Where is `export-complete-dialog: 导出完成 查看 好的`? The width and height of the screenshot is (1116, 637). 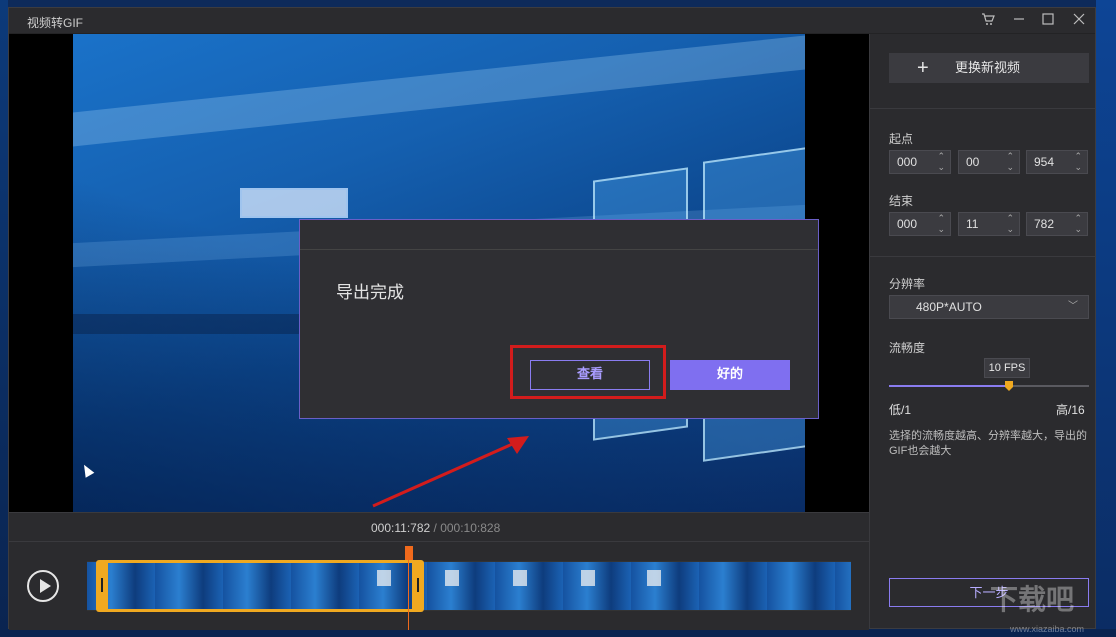 export-complete-dialog: 导出完成 查看 好的 is located at coordinates (559, 319).